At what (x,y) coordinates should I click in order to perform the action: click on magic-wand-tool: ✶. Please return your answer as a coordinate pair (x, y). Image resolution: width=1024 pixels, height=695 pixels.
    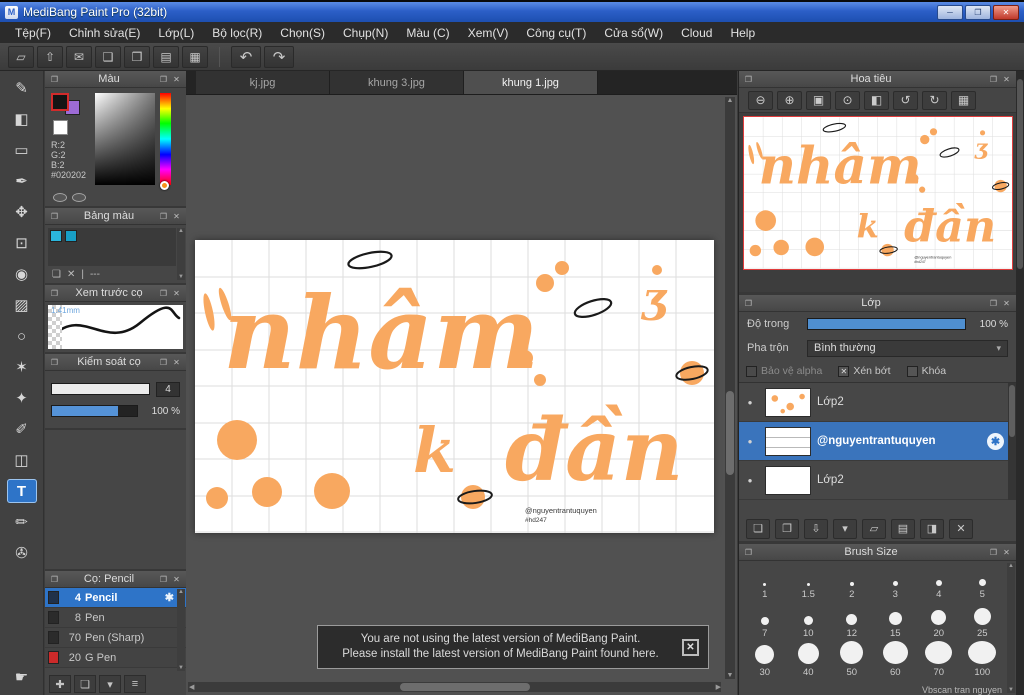
    Looking at the image, I should click on (22, 367).